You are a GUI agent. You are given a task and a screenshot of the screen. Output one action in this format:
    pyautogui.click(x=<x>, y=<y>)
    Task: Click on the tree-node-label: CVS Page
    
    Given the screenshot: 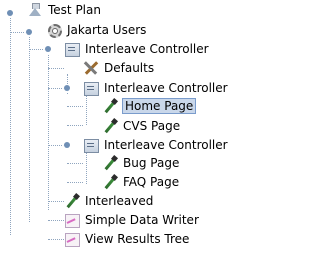 What is the action you would take?
    pyautogui.click(x=152, y=126)
    